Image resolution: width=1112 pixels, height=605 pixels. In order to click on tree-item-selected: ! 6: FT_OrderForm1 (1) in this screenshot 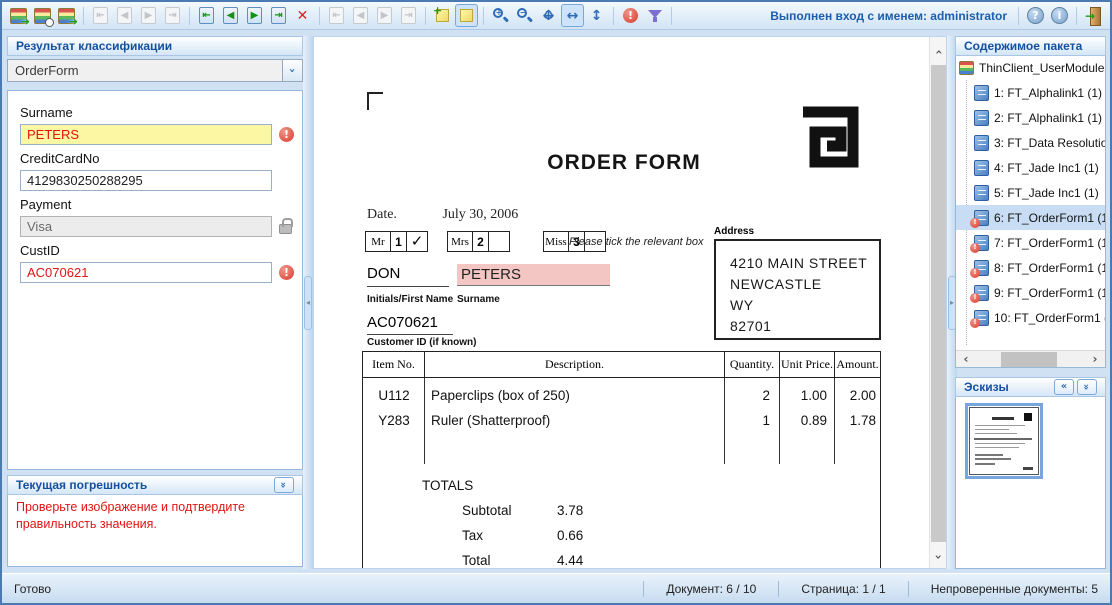, I will do `click(1030, 217)`.